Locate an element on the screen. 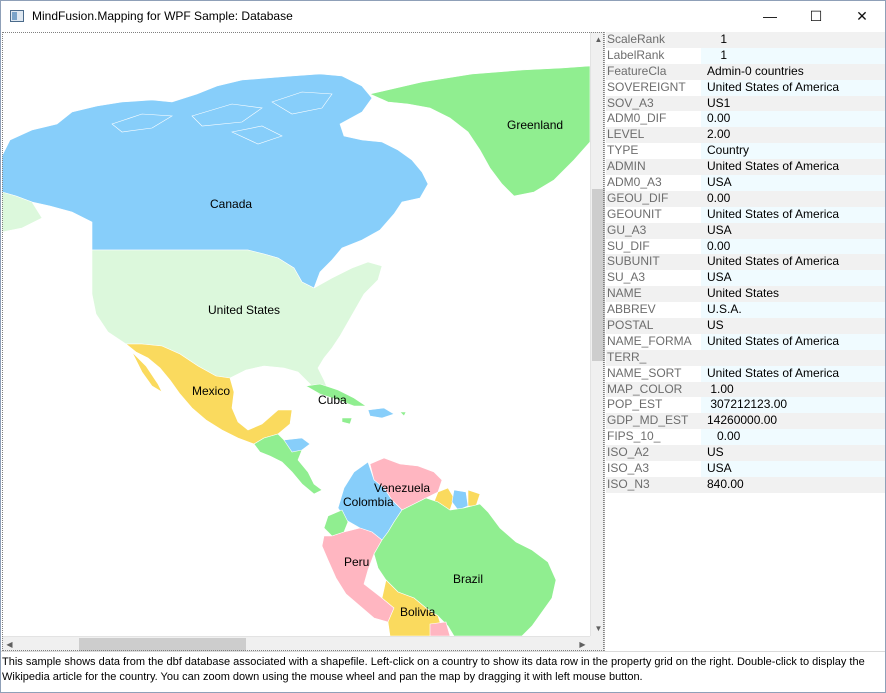 This screenshot has width=886, height=693. property-value: Country is located at coordinates (793, 151).